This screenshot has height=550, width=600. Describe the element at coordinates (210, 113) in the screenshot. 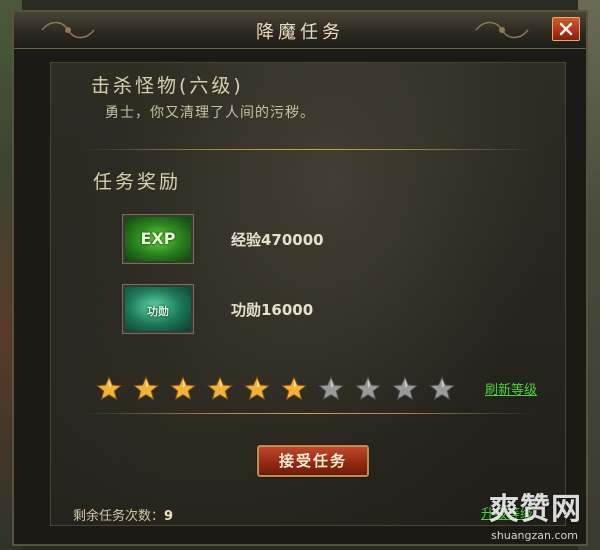

I see `quest-description: 勇士，你又清理了人间的污秽。` at that location.